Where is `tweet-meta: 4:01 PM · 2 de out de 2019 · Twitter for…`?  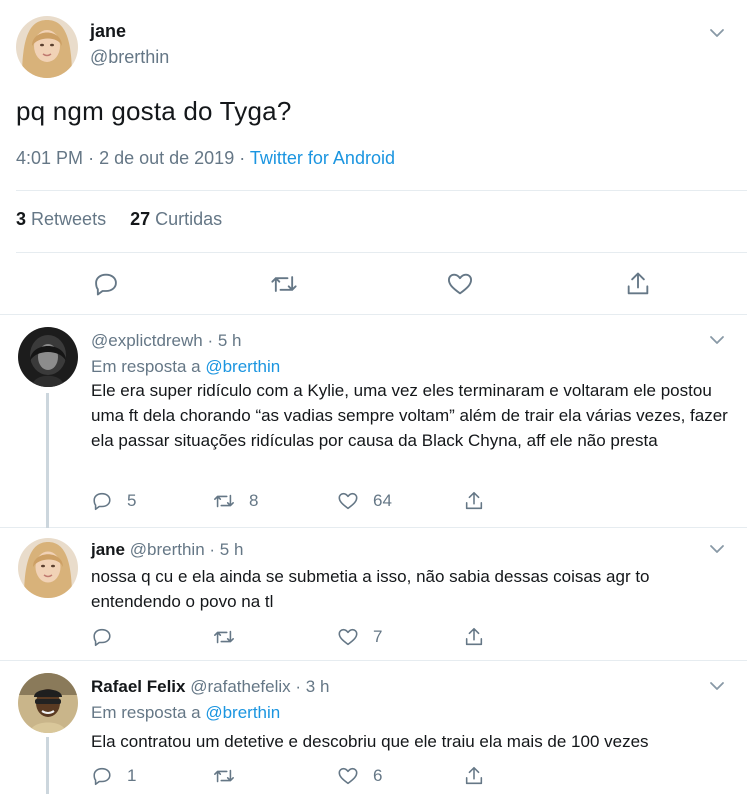 tweet-meta: 4:01 PM · 2 de out de 2019 · Twitter for… is located at coordinates (205, 158).